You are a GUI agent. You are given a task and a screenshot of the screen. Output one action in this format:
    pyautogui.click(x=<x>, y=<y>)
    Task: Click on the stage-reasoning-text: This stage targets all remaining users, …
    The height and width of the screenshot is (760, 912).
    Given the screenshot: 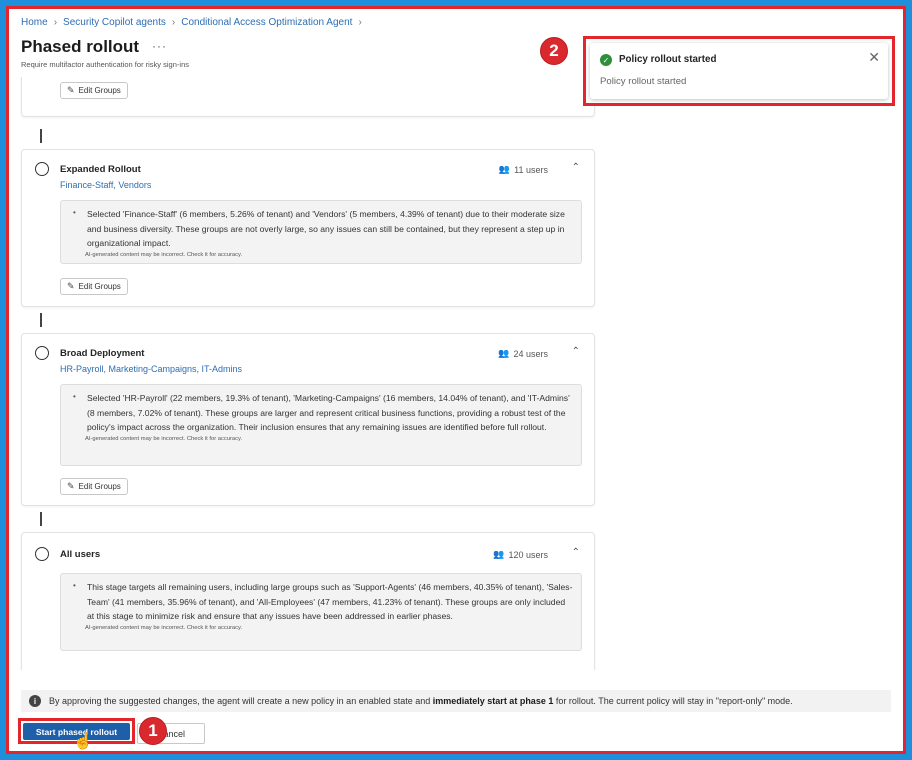 What is the action you would take?
    pyautogui.click(x=330, y=602)
    